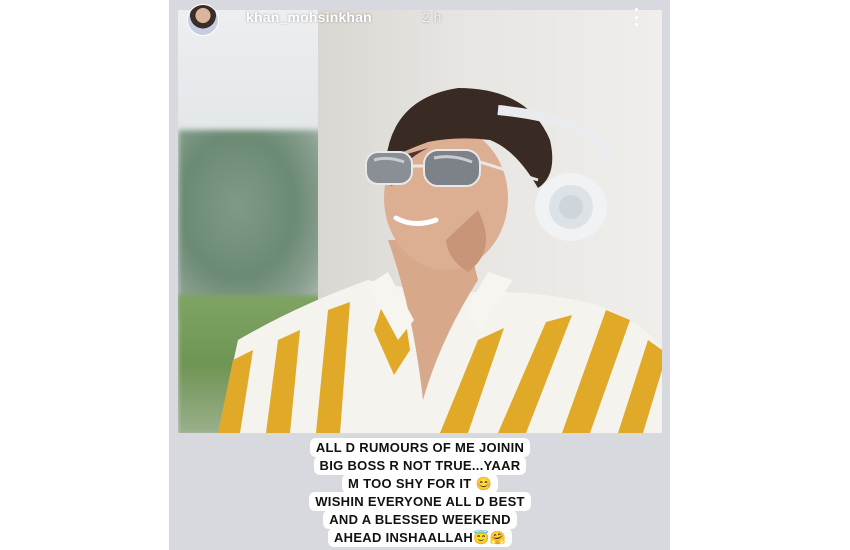 This screenshot has width=850, height=550. What do you see at coordinates (309, 17) in the screenshot?
I see `username: khan_mohsinkhan` at bounding box center [309, 17].